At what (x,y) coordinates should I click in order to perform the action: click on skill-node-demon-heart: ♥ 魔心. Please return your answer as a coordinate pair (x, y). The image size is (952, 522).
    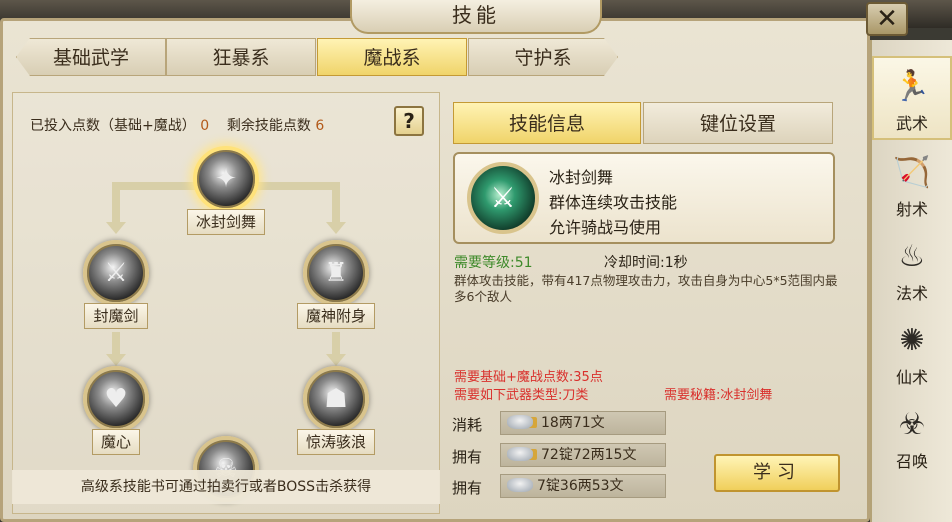
    Looking at the image, I should click on (116, 410).